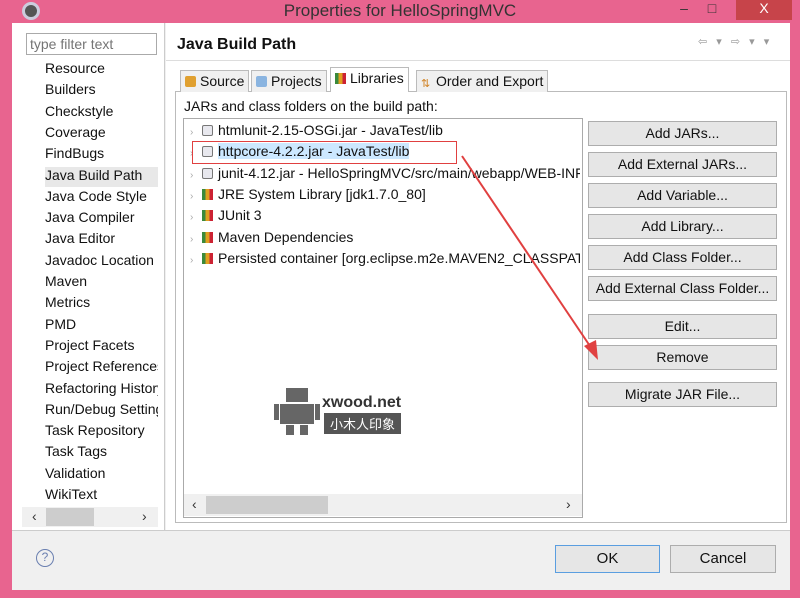  What do you see at coordinates (529, 257) in the screenshot?
I see `annotation-arrow` at bounding box center [529, 257].